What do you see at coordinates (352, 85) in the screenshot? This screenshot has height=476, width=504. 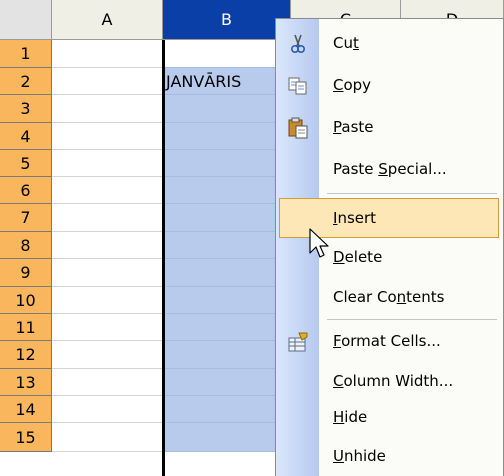 I see `menu-item-label: Copy` at bounding box center [352, 85].